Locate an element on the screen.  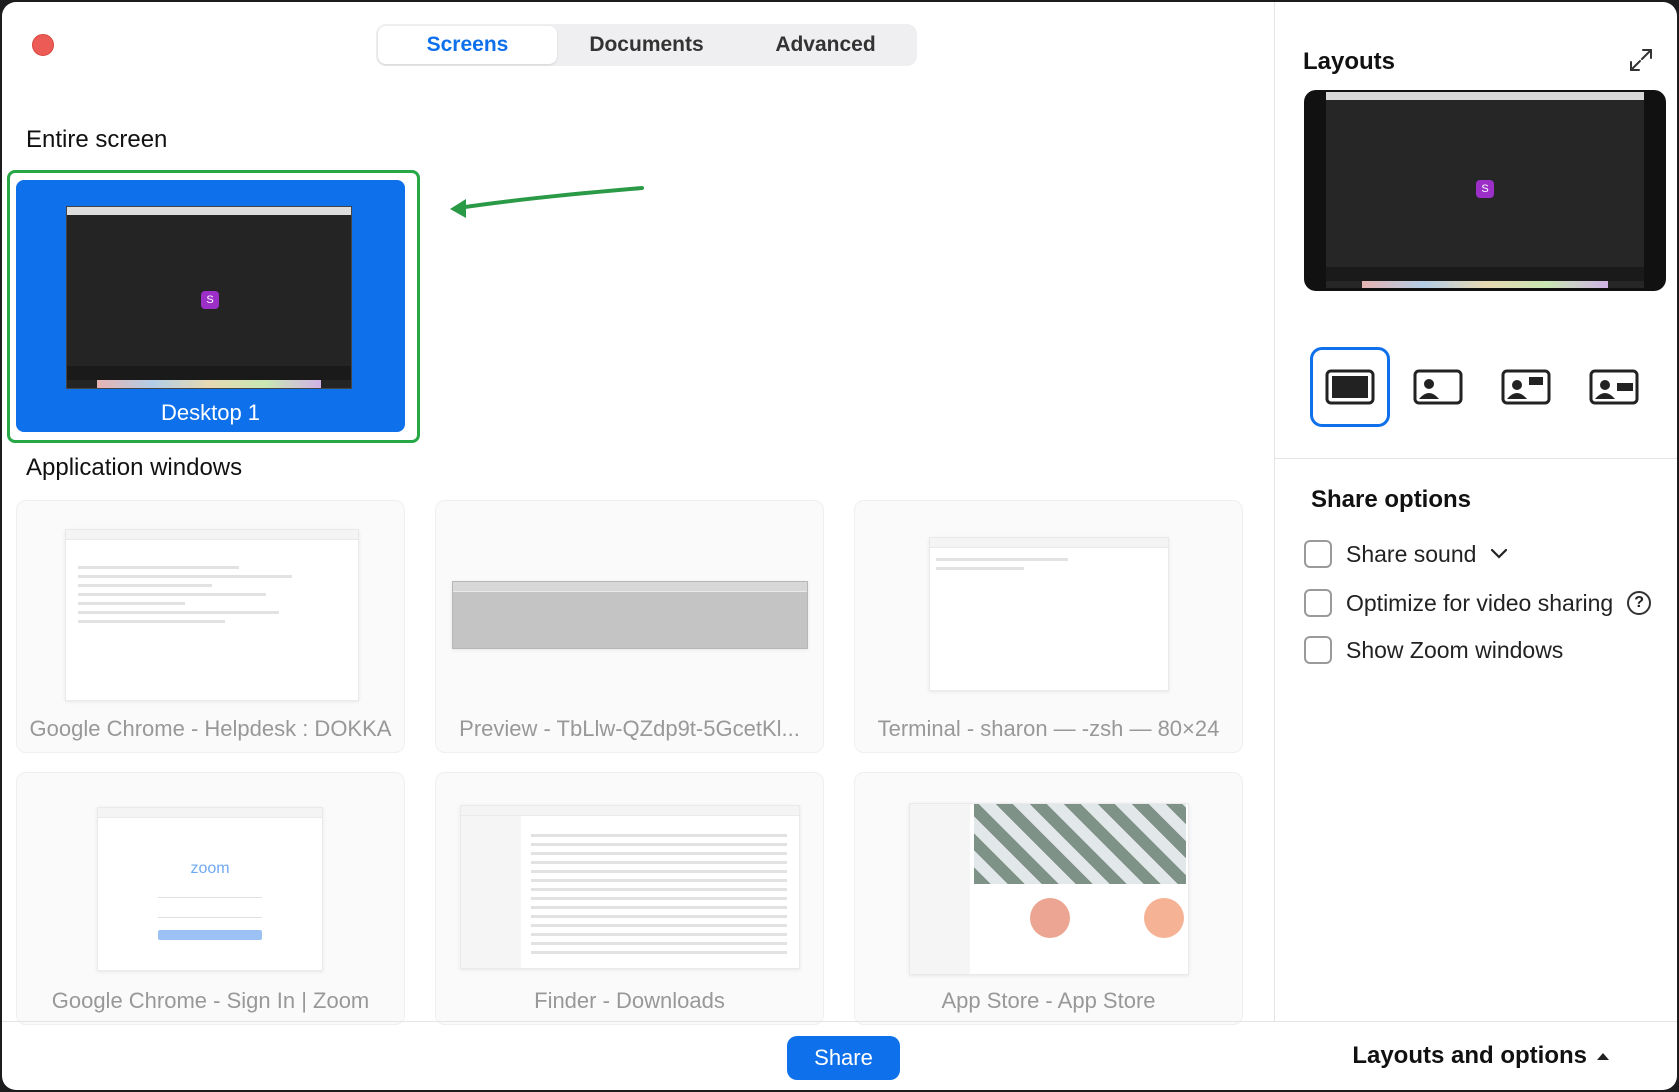
speaker-left-layout-icon is located at coordinates (1438, 387).